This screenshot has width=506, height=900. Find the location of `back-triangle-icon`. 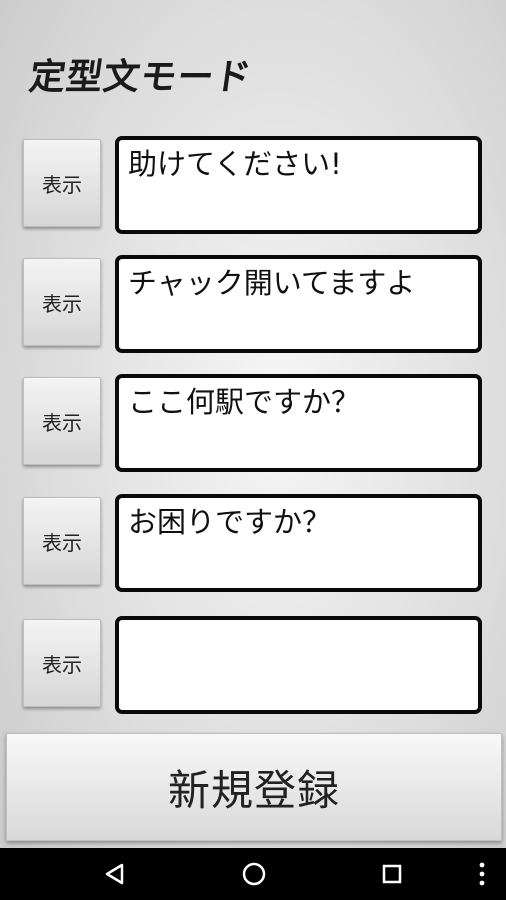

back-triangle-icon is located at coordinates (114, 874).